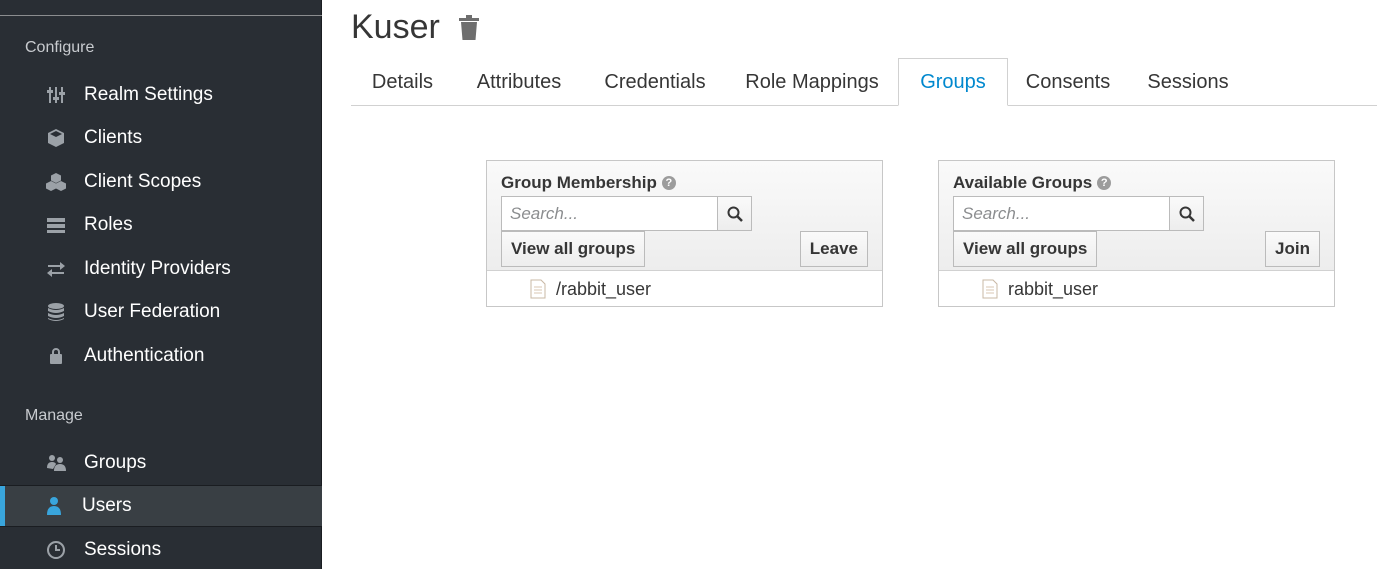 This screenshot has width=1377, height=571. Describe the element at coordinates (1068, 82) in the screenshot. I see `tab-consents: Consents` at that location.